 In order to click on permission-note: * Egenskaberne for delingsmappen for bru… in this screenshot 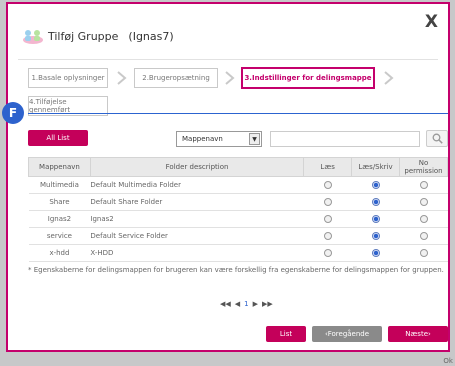, I will do `click(236, 270)`.